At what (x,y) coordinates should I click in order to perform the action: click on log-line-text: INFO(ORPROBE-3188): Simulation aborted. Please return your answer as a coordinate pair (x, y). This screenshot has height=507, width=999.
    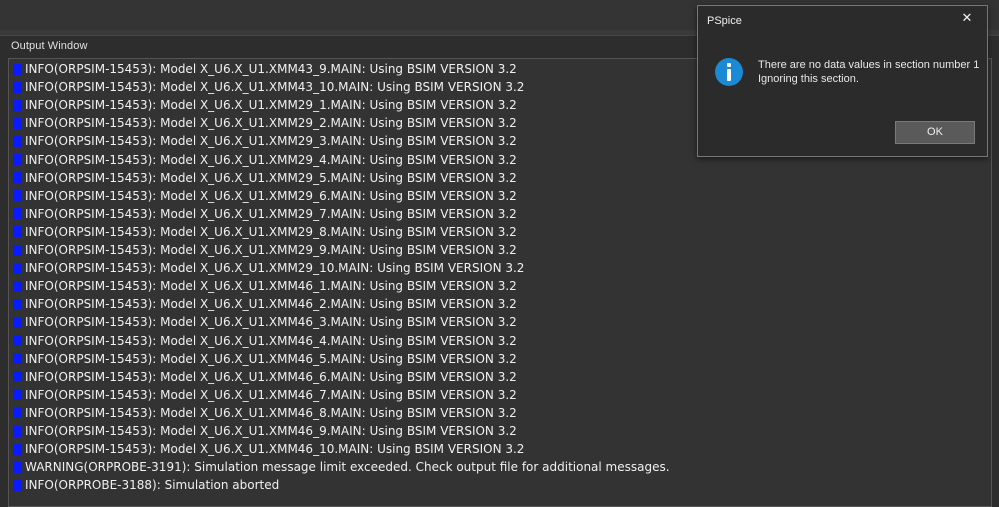
    Looking at the image, I should click on (152, 485).